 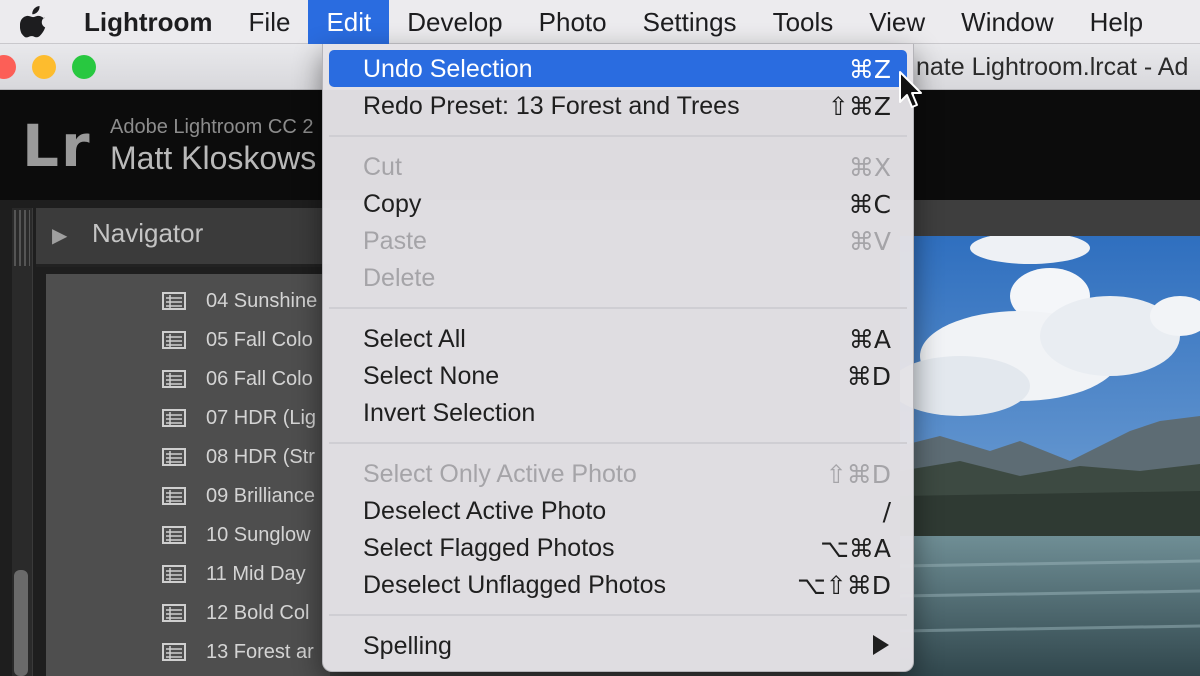 What do you see at coordinates (191, 613) in the screenshot?
I see `preset-item: 12 Bold Col` at bounding box center [191, 613].